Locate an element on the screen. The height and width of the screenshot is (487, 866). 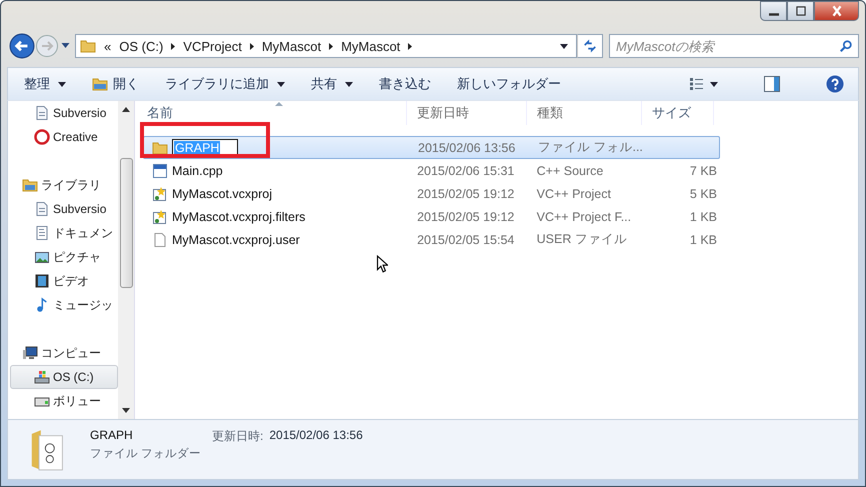
scroll-up-icon is located at coordinates (126, 109).